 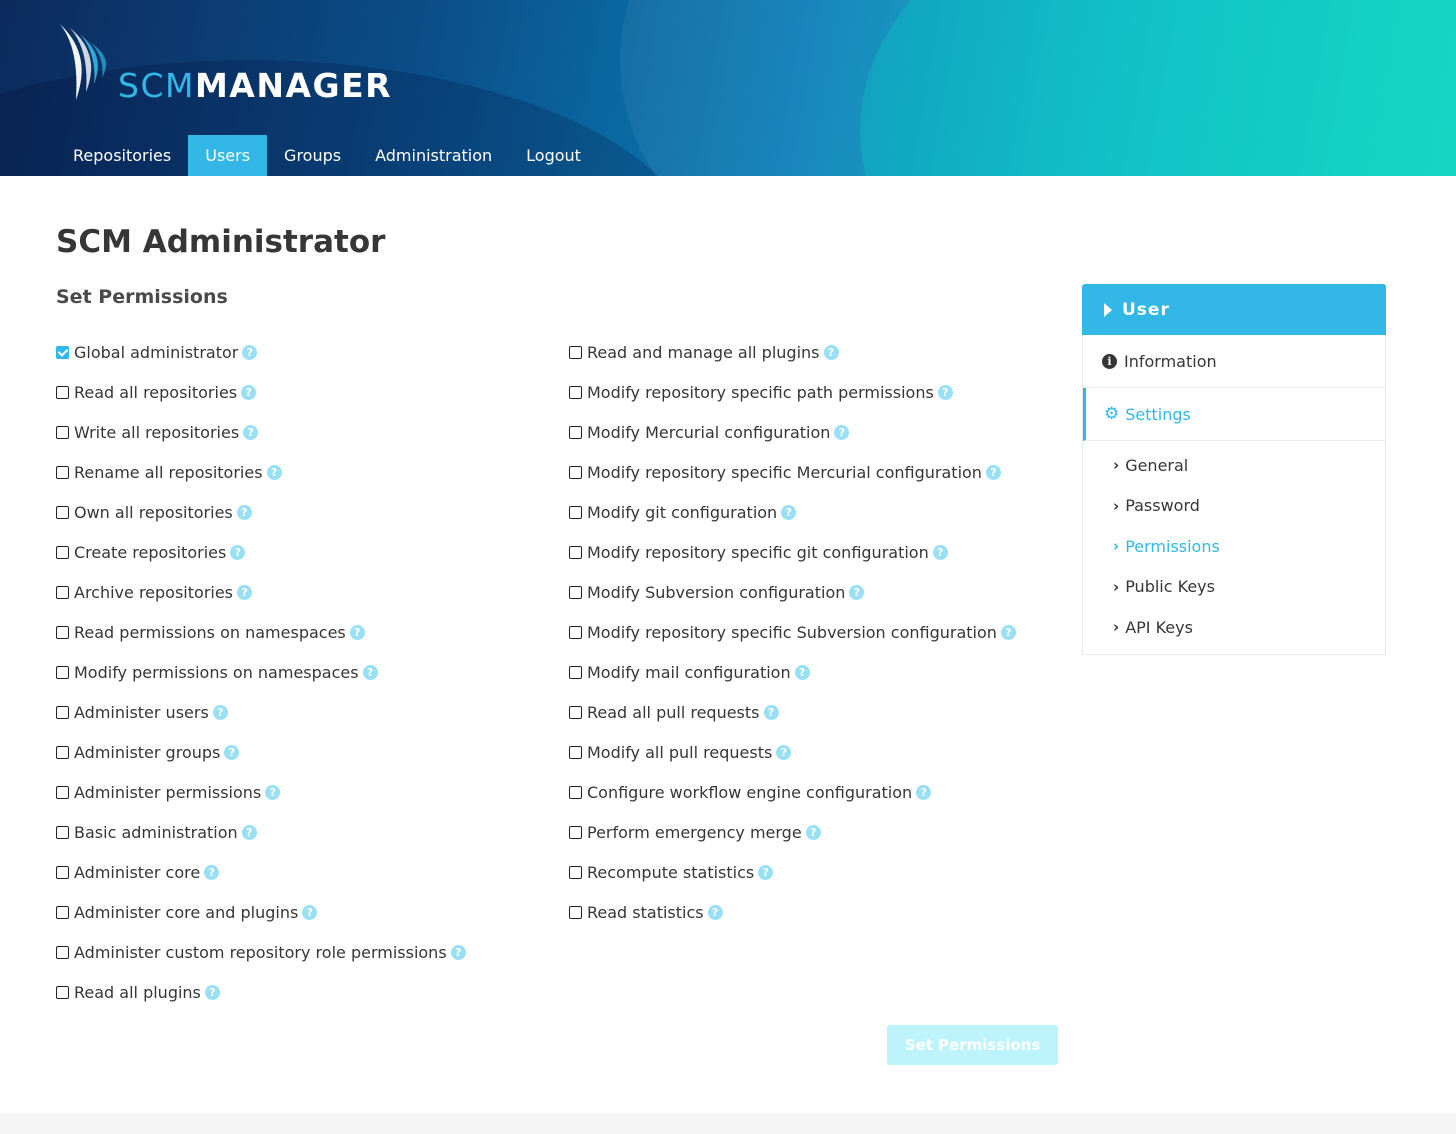 I want to click on permission-row: Archive repositories?, so click(x=261, y=592).